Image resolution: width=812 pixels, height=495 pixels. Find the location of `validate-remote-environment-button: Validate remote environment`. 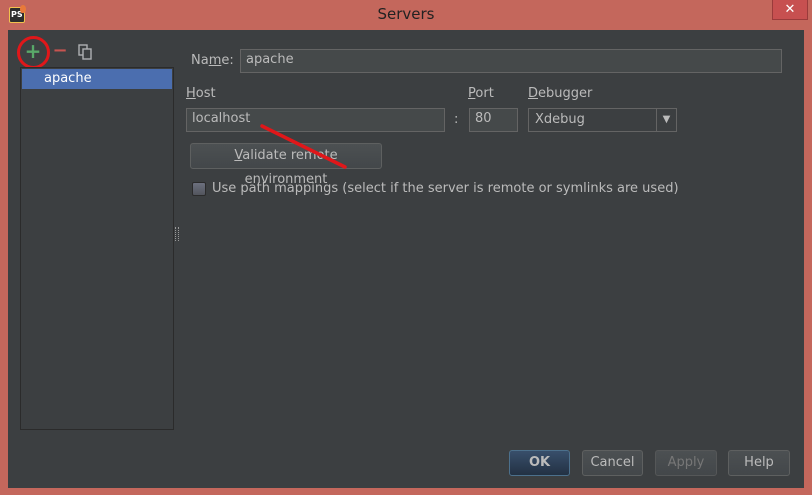

validate-remote-environment-button: Validate remote environment is located at coordinates (286, 165).